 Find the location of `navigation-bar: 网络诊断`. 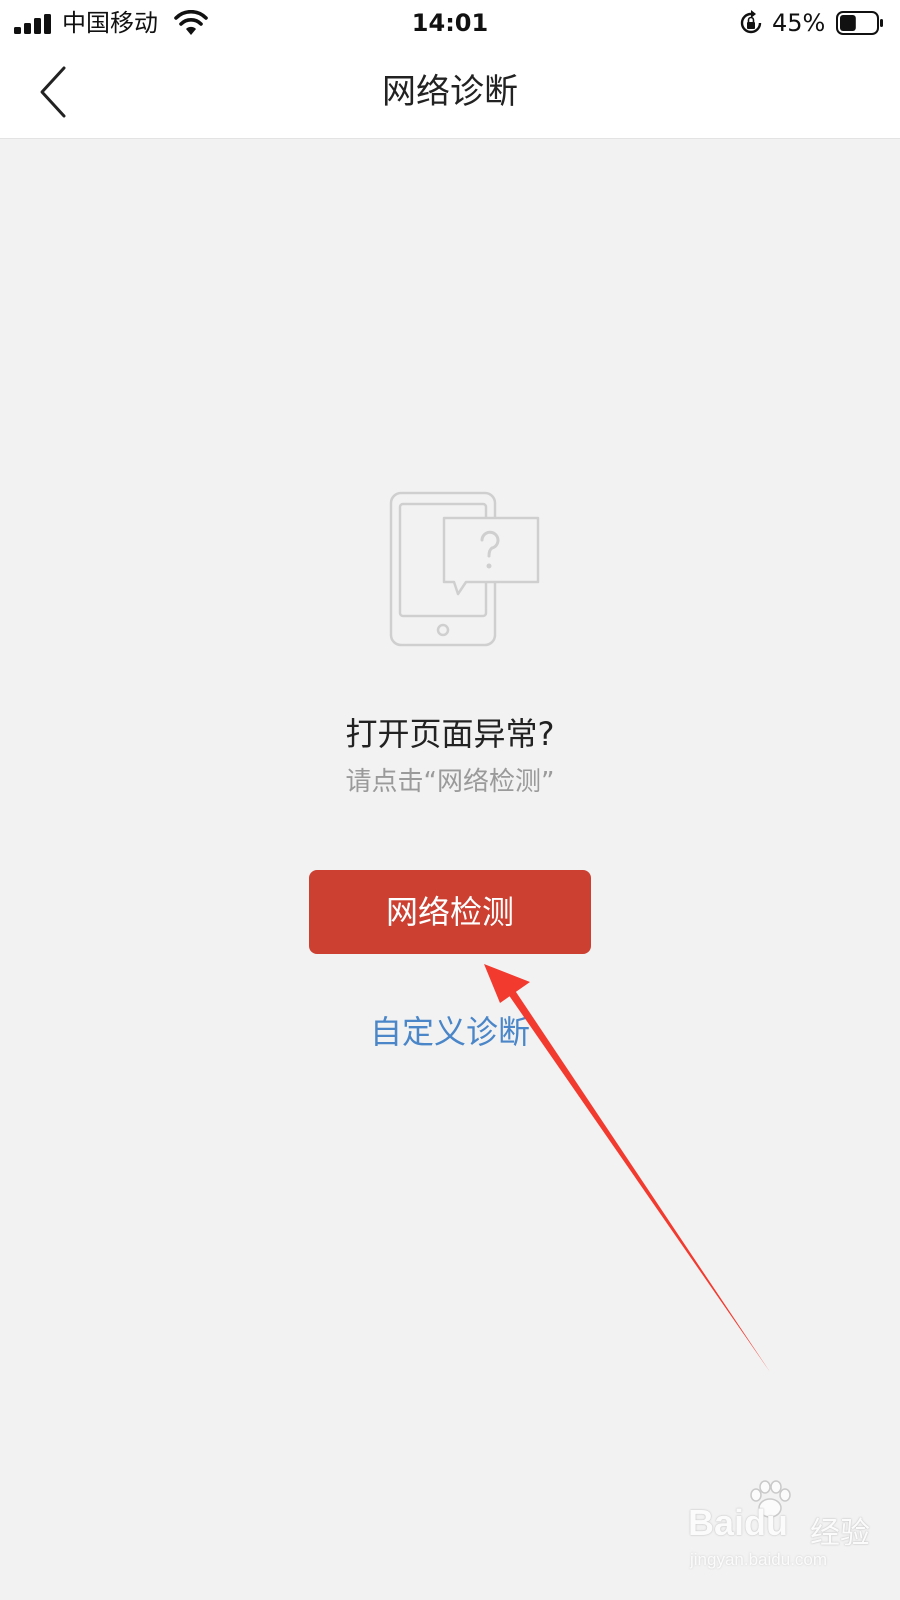

navigation-bar: 网络诊断 is located at coordinates (450, 92).